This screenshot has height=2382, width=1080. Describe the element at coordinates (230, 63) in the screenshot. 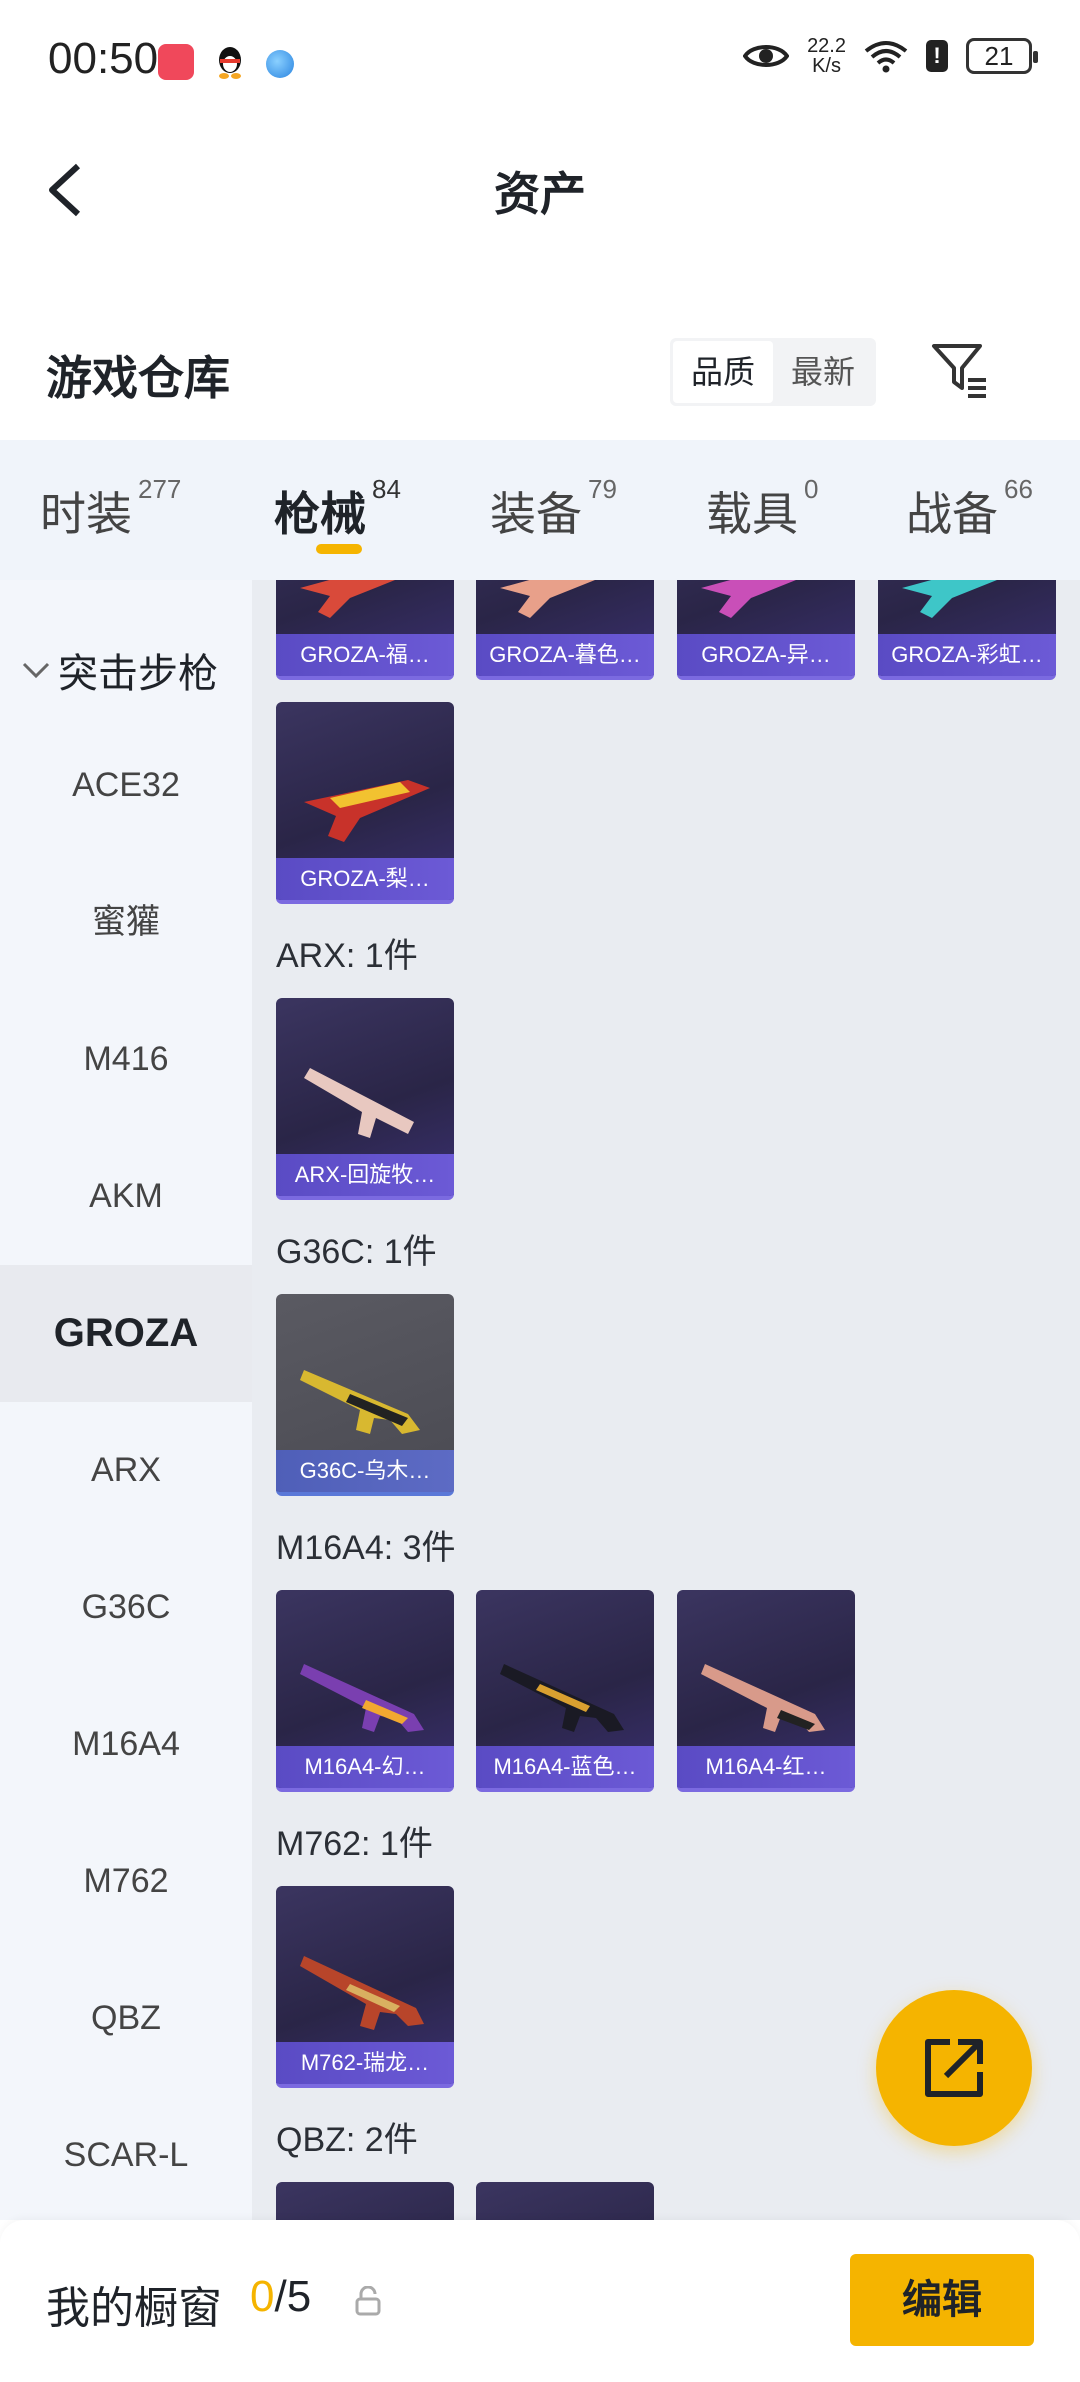

I see `qq-icon` at that location.